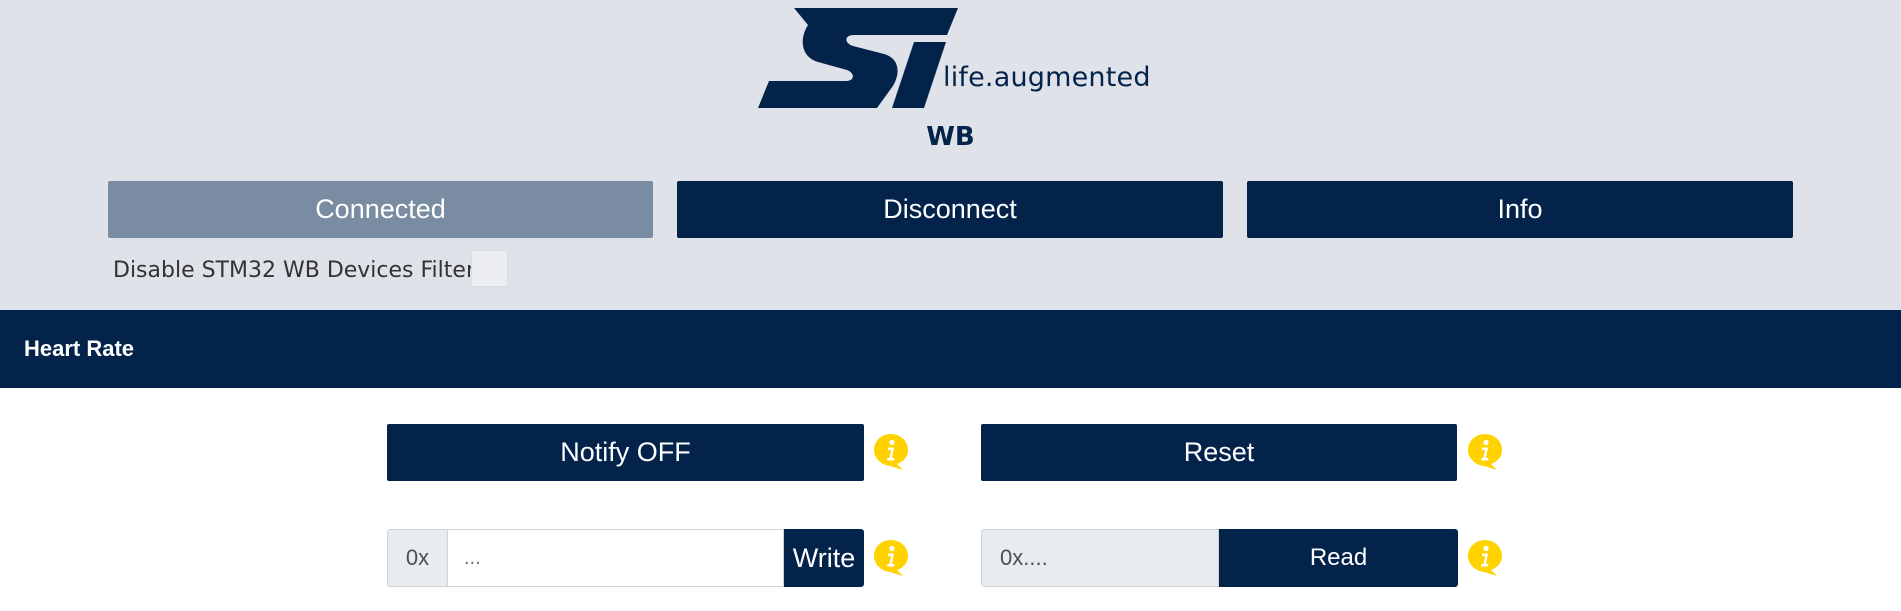 This screenshot has width=1901, height=611. Describe the element at coordinates (950, 349) in the screenshot. I see `service-header: Heart Rate` at that location.